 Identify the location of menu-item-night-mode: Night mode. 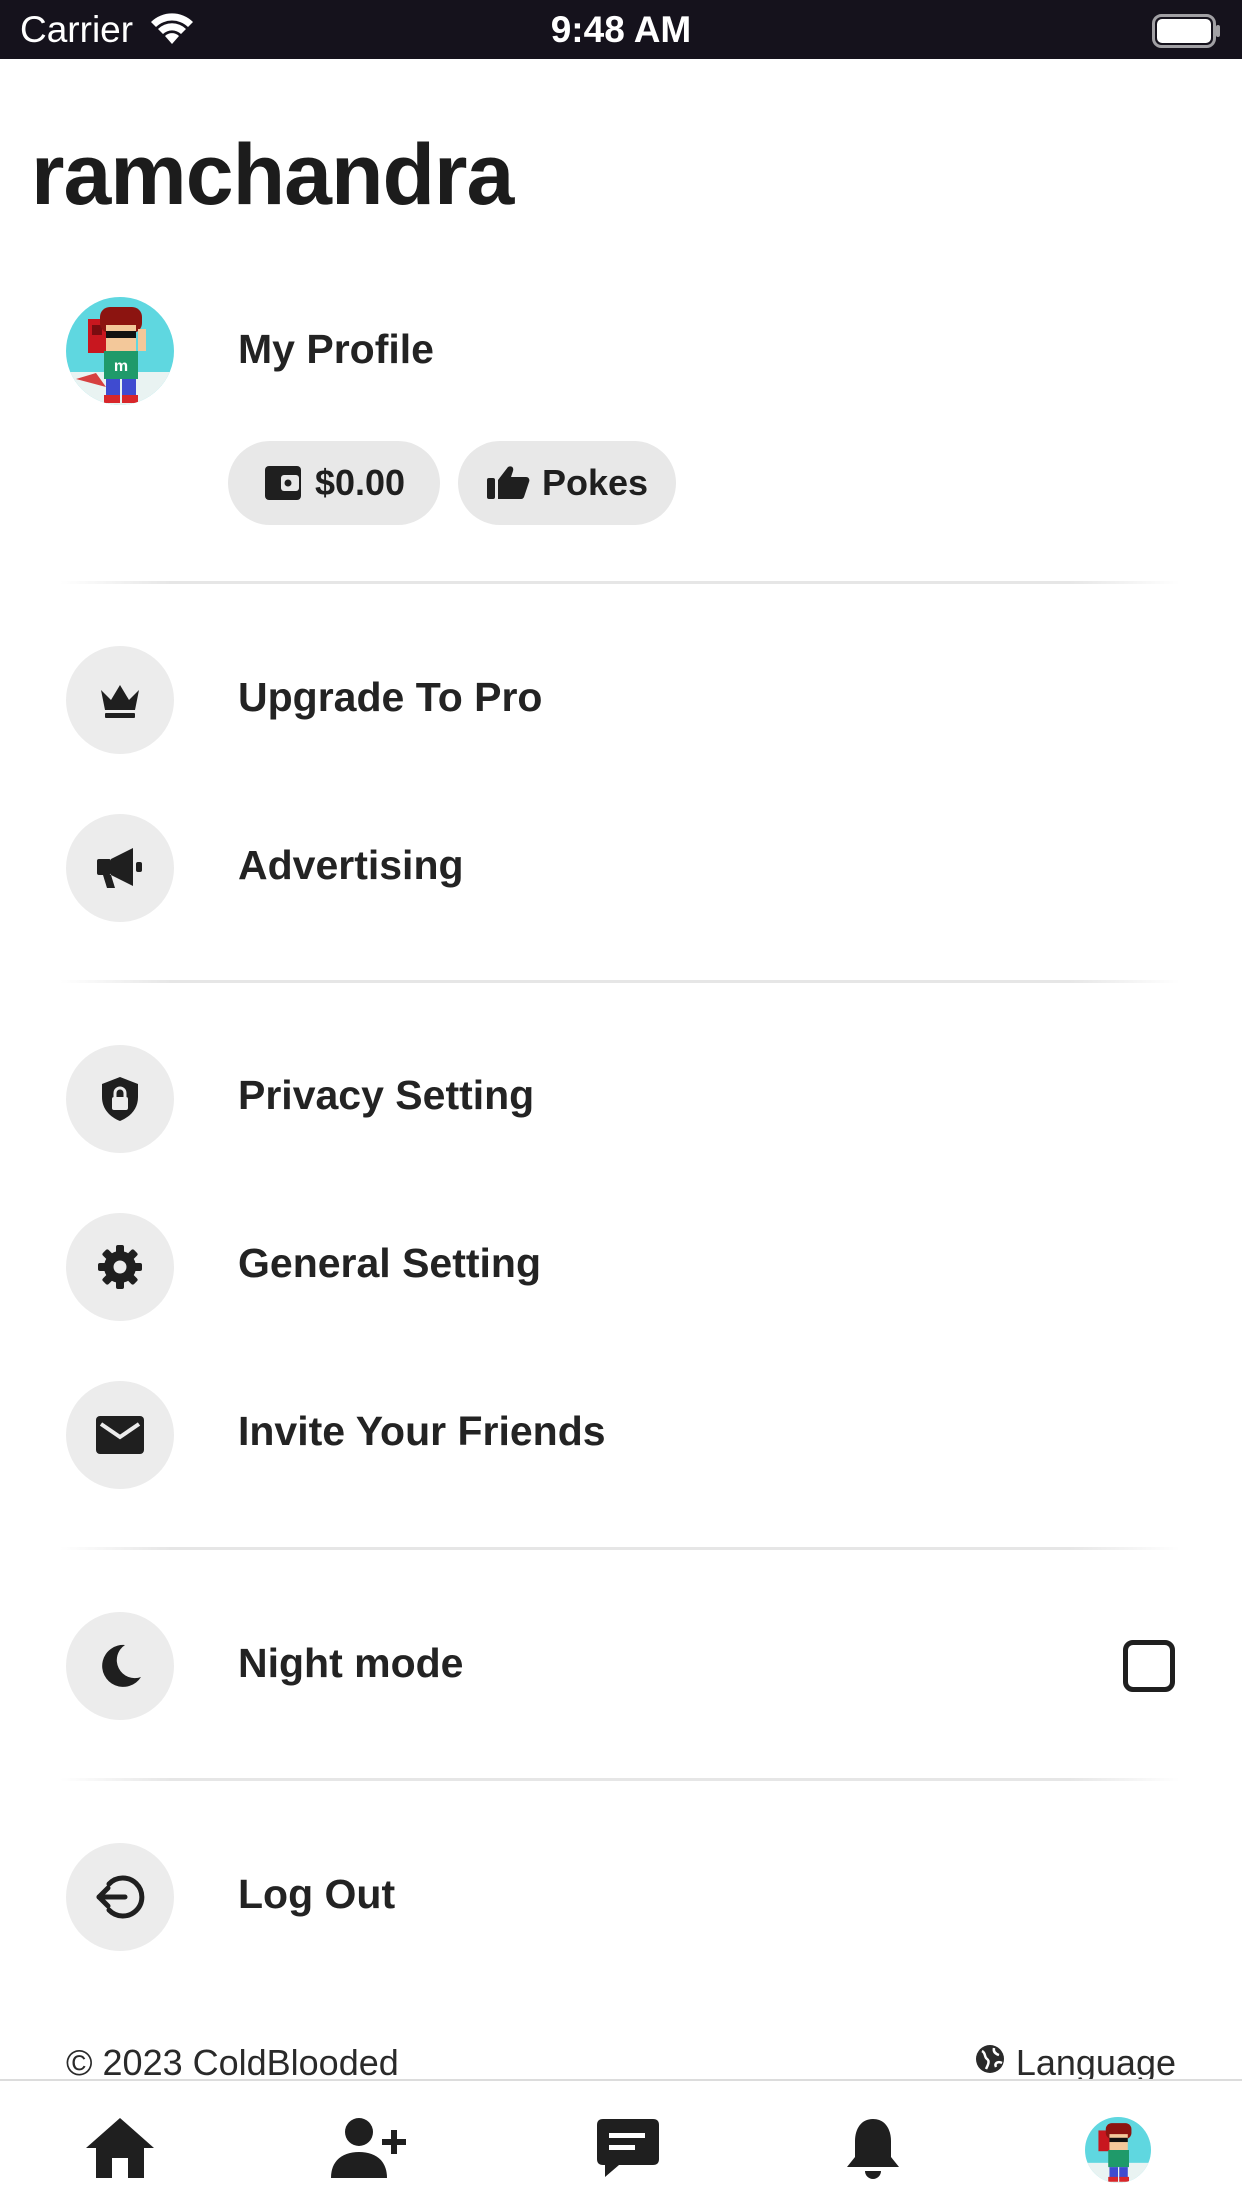
(350, 1663).